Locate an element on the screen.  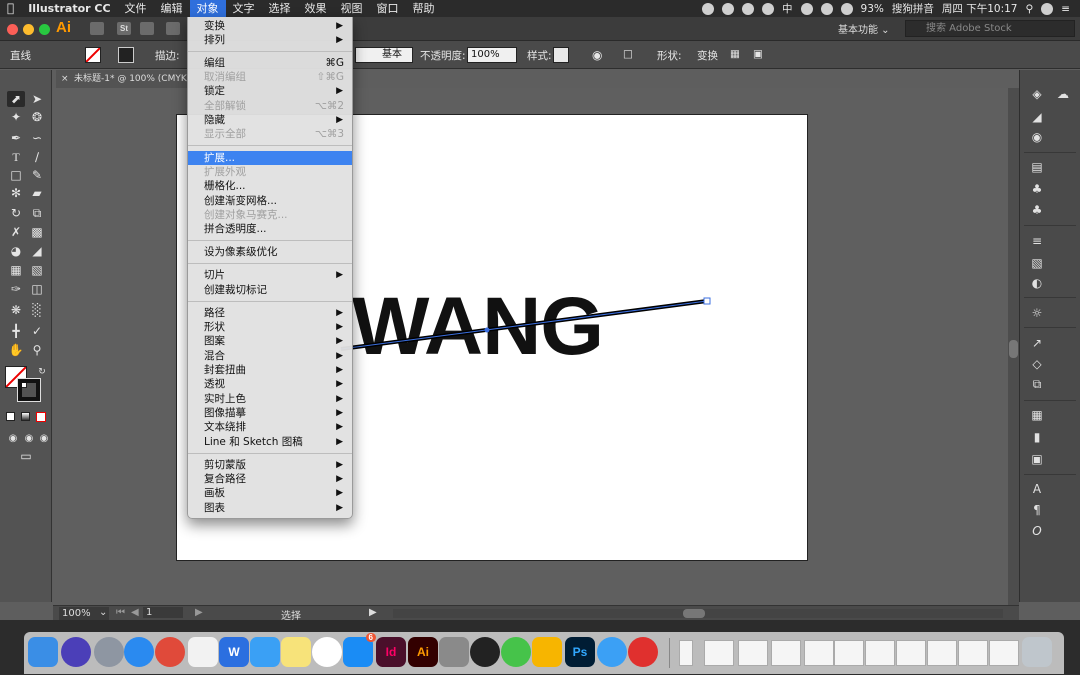
align-panel-icon: ▮ is located at coordinates (1037, 437).